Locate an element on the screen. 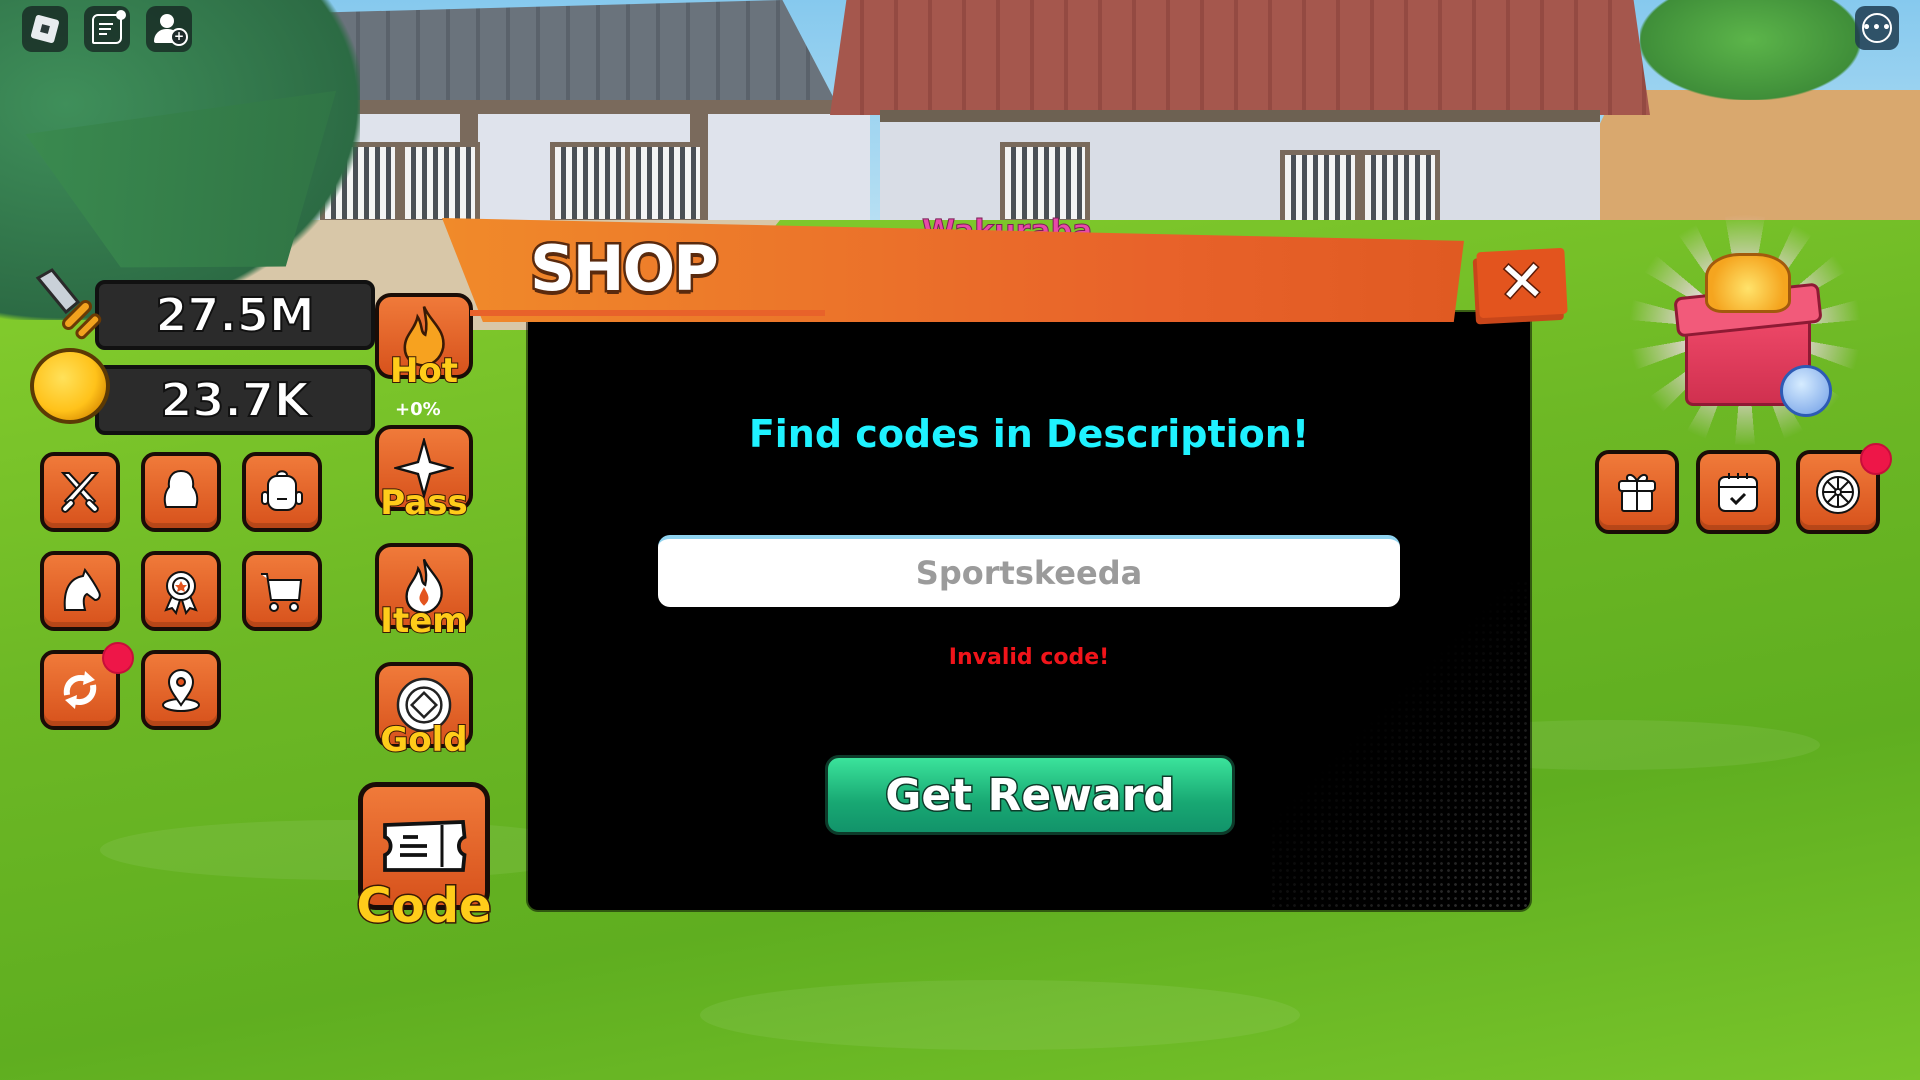 This screenshot has width=1920, height=1080. teleport-button is located at coordinates (181, 690).